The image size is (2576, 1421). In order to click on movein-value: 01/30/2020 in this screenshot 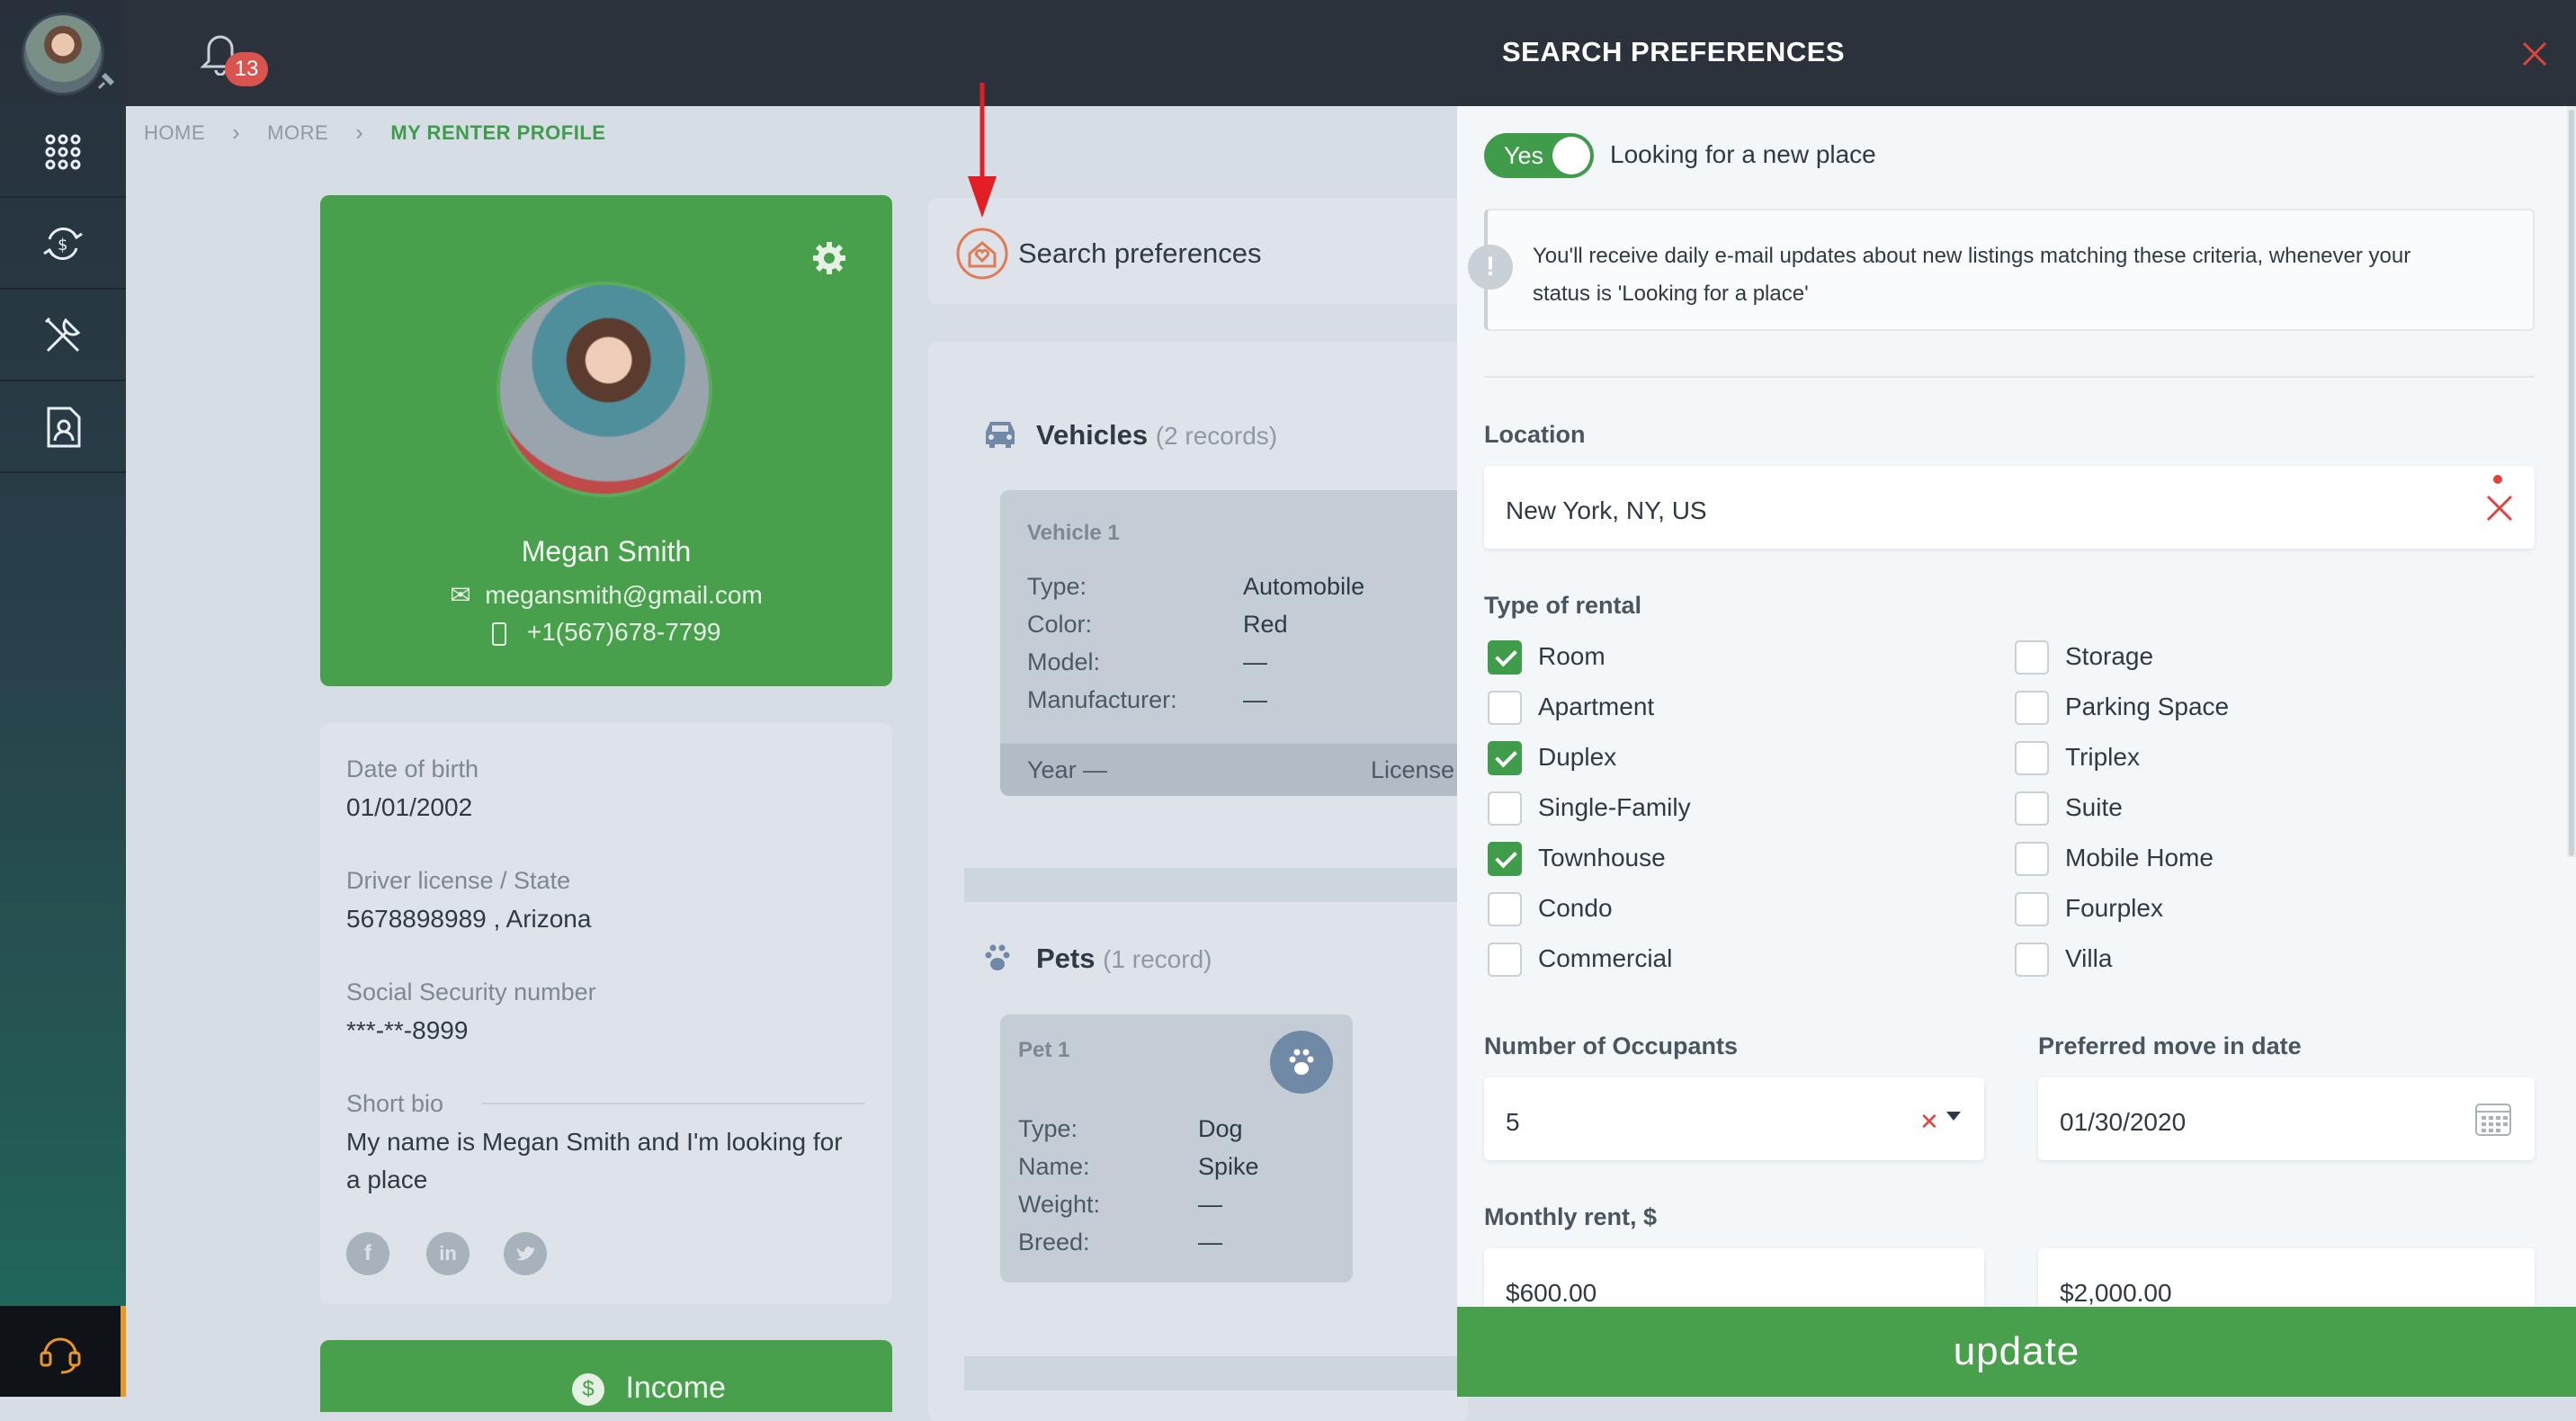, I will do `click(2123, 1122)`.